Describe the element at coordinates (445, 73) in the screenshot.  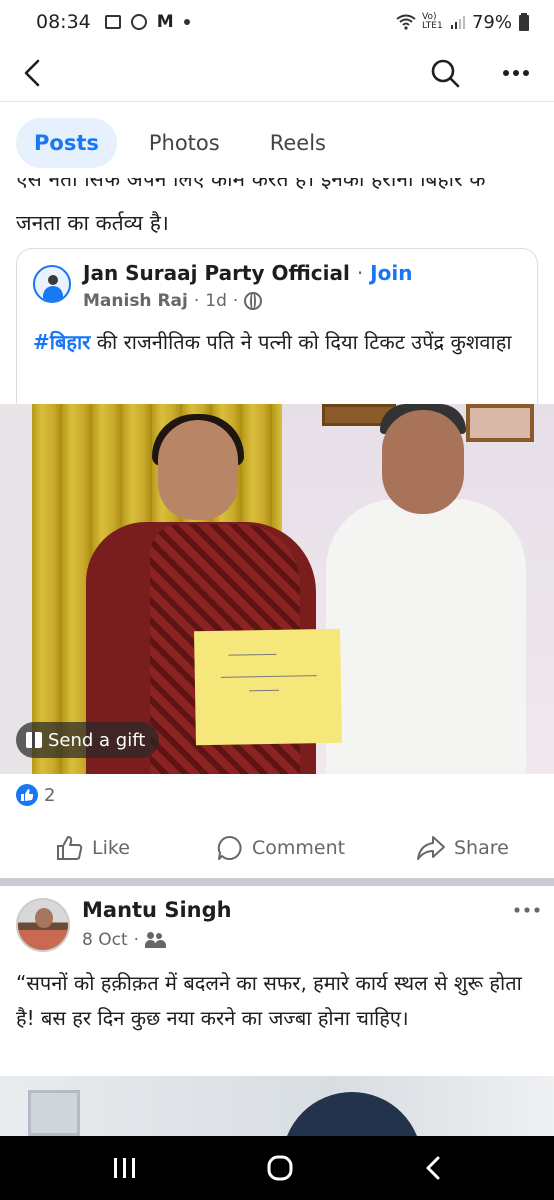
I see `search-icon` at that location.